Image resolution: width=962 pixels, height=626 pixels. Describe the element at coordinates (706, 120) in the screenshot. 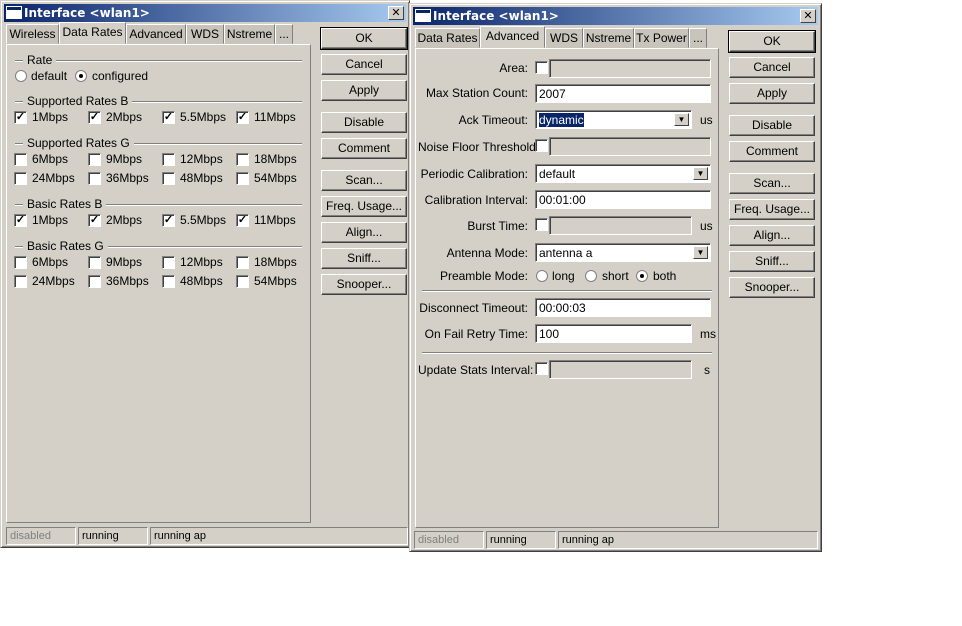

I see `ack-timeout-unit: us` at that location.